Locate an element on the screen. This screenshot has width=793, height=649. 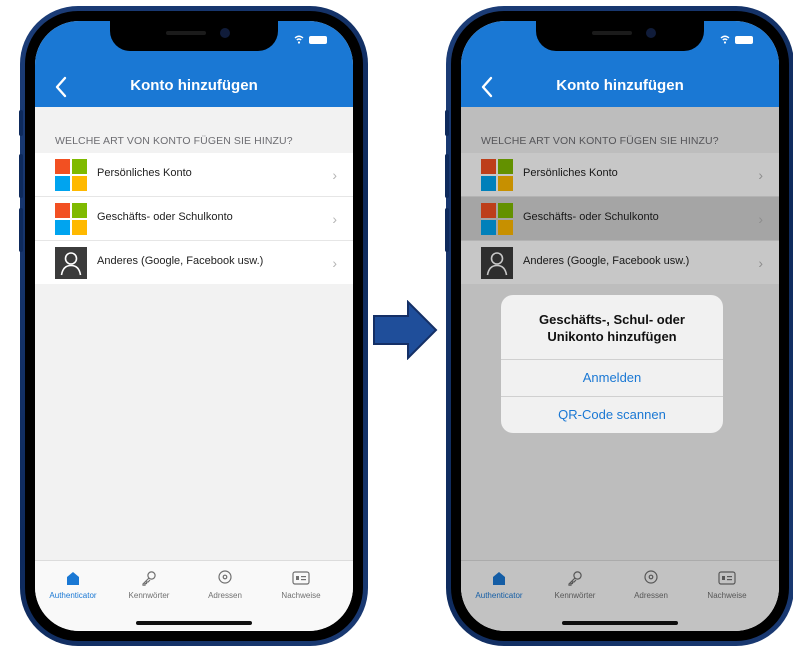
home-indicator is located at coordinates (194, 623).